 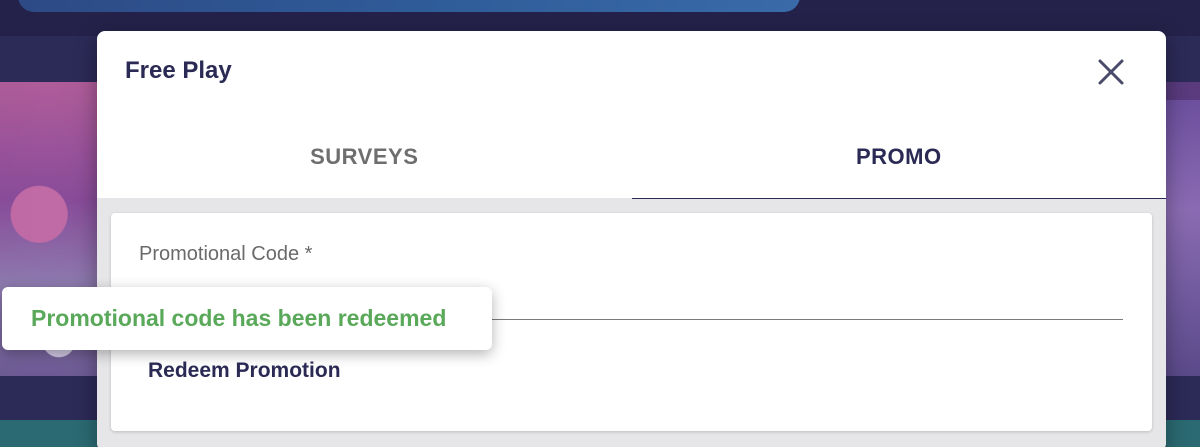 I want to click on close-icon, so click(x=1111, y=72).